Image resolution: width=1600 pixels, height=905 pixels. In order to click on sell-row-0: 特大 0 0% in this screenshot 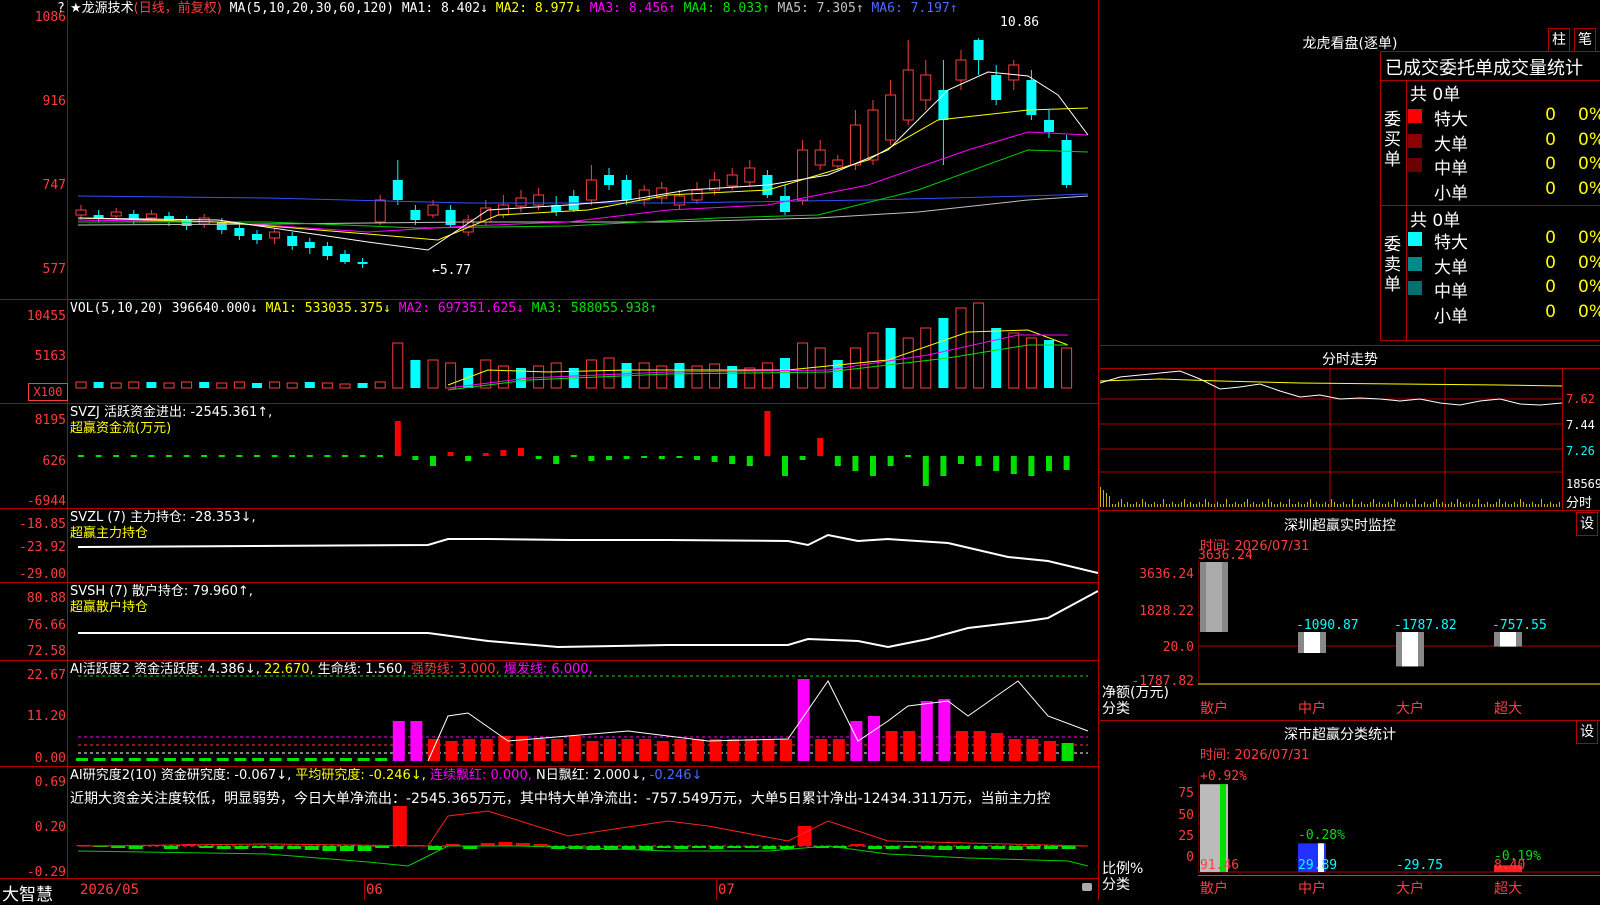, I will do `click(1504, 240)`.